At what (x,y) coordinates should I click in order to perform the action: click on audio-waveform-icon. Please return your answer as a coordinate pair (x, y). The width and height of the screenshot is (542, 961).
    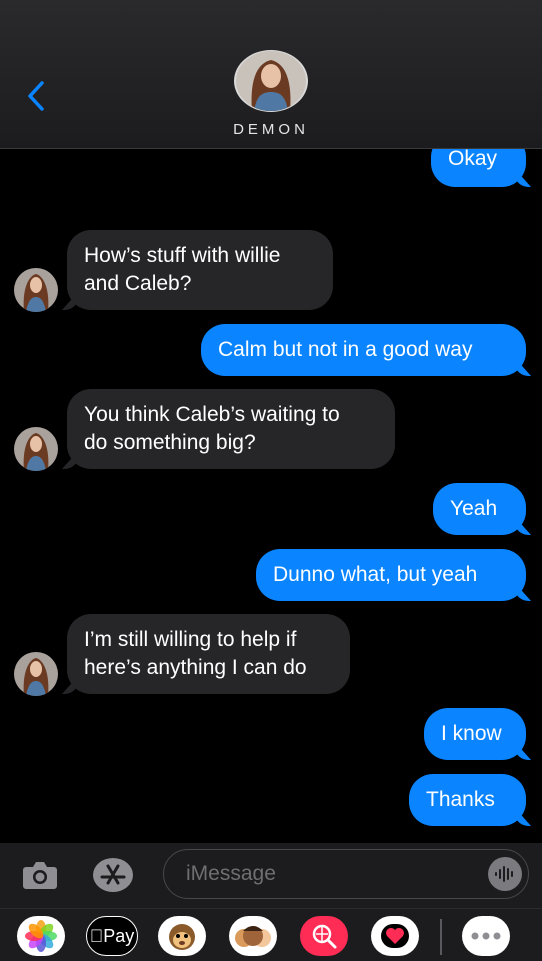
    Looking at the image, I should click on (504, 874).